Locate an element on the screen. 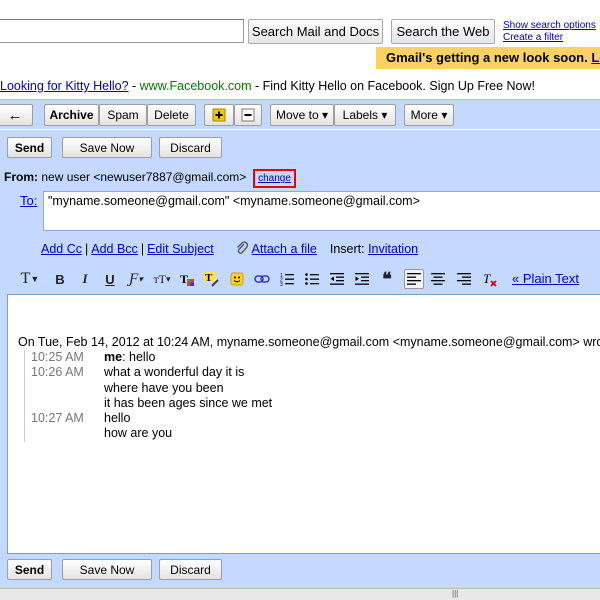  chat-text: where have you been is located at coordinates (164, 387).